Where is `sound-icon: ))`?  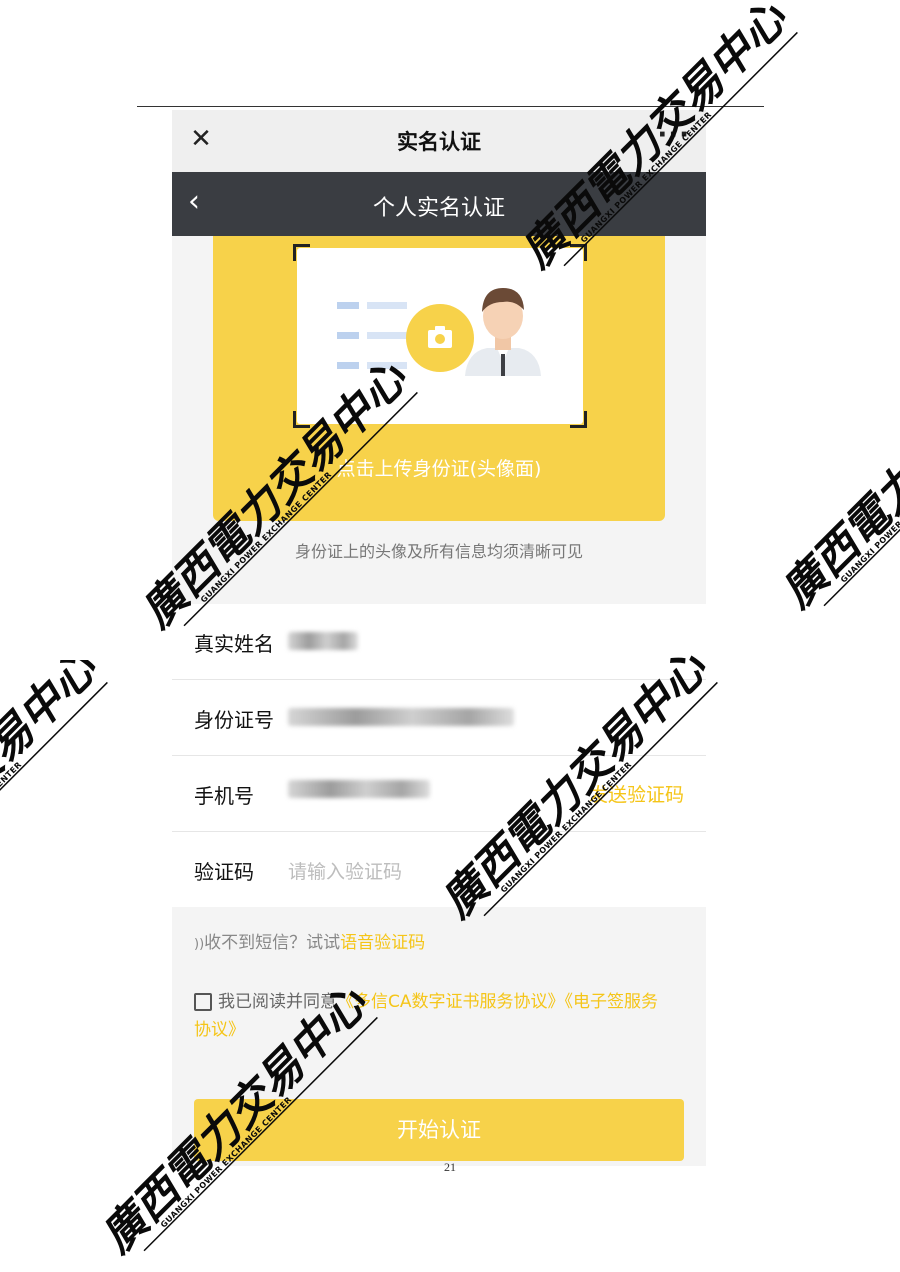
sound-icon: )) is located at coordinates (199, 944).